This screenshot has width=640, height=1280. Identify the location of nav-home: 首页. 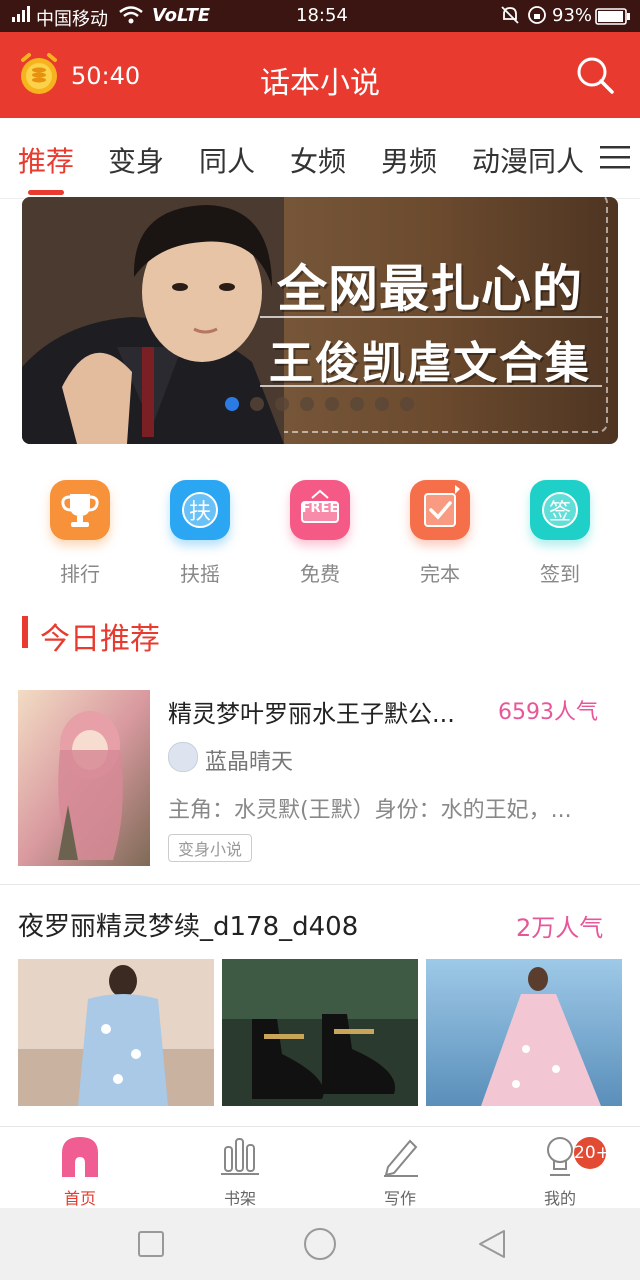
(80, 1168).